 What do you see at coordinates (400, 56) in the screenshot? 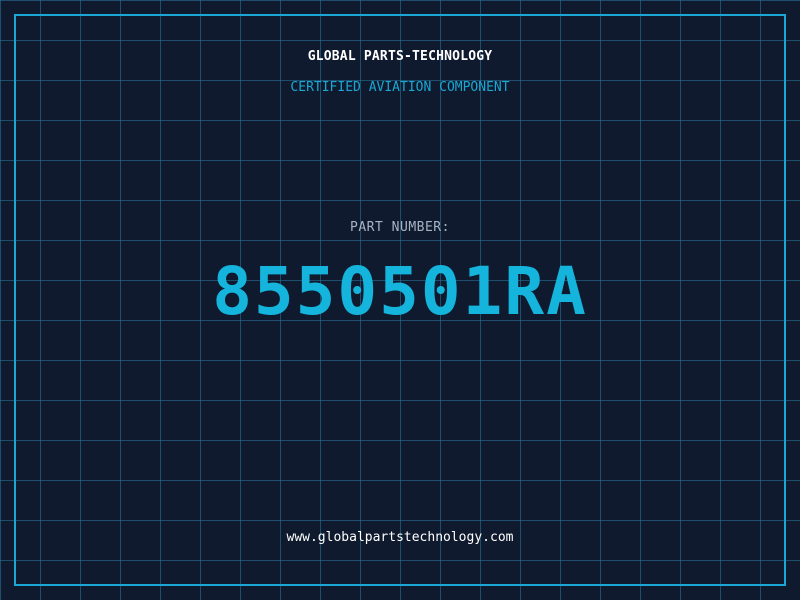
I see `company-name: GLOBAL PARTS-TECHNOLOGY` at bounding box center [400, 56].